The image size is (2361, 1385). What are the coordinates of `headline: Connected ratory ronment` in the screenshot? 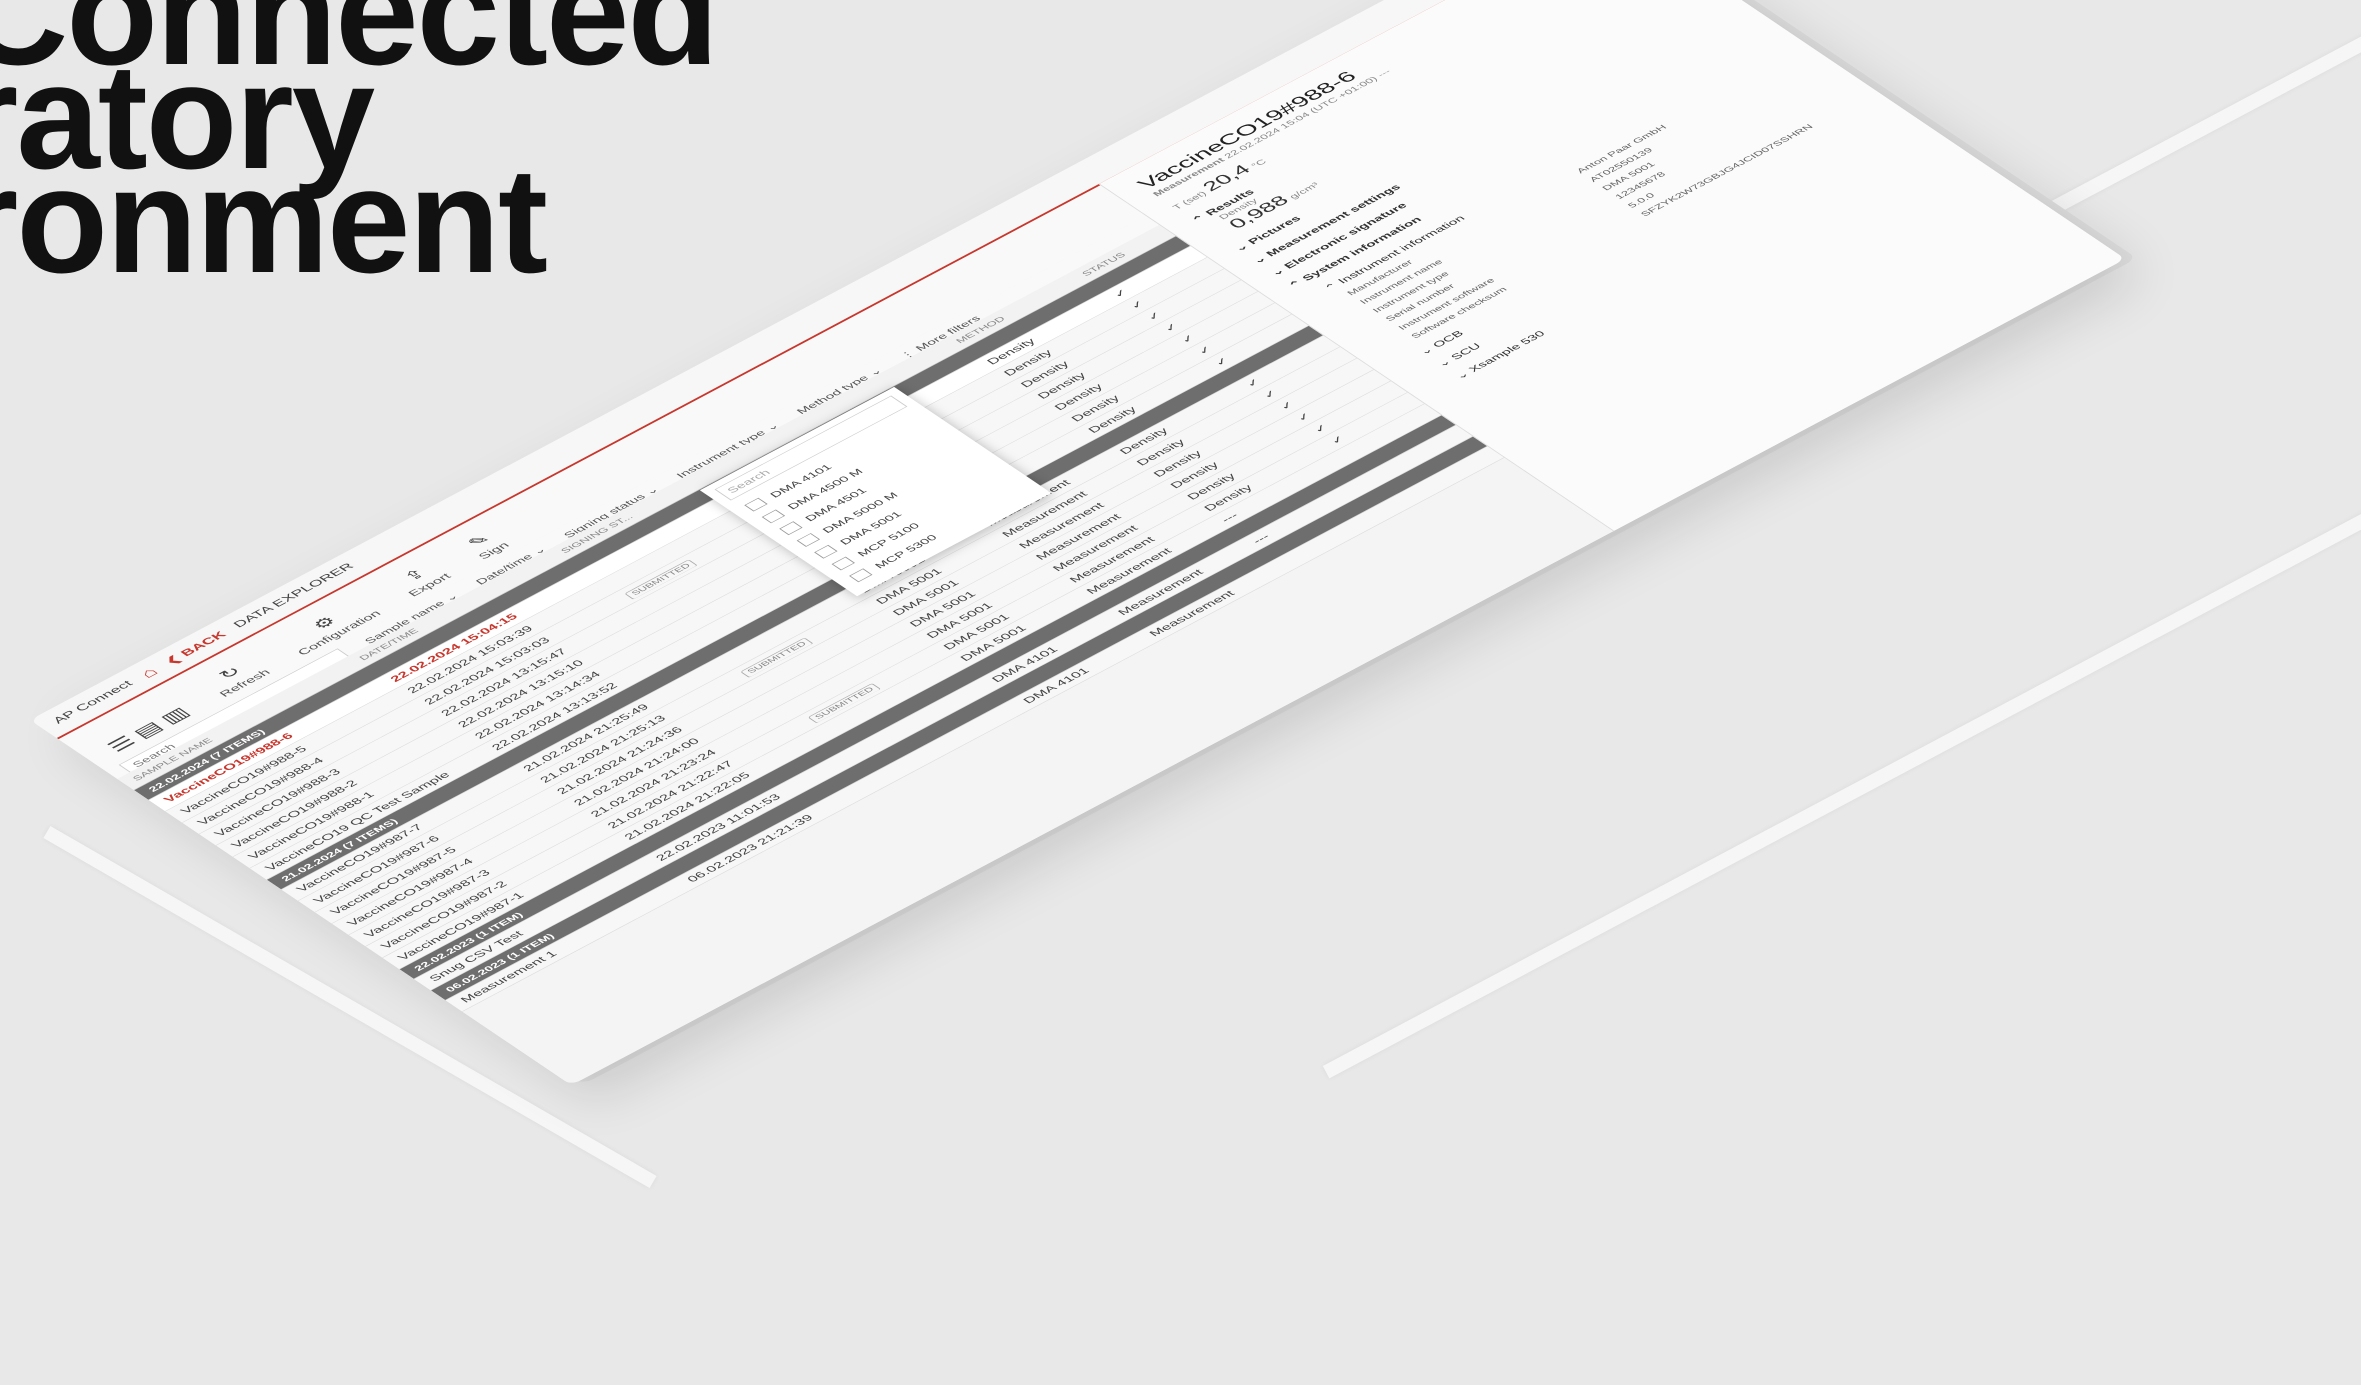 It's located at (359, 152).